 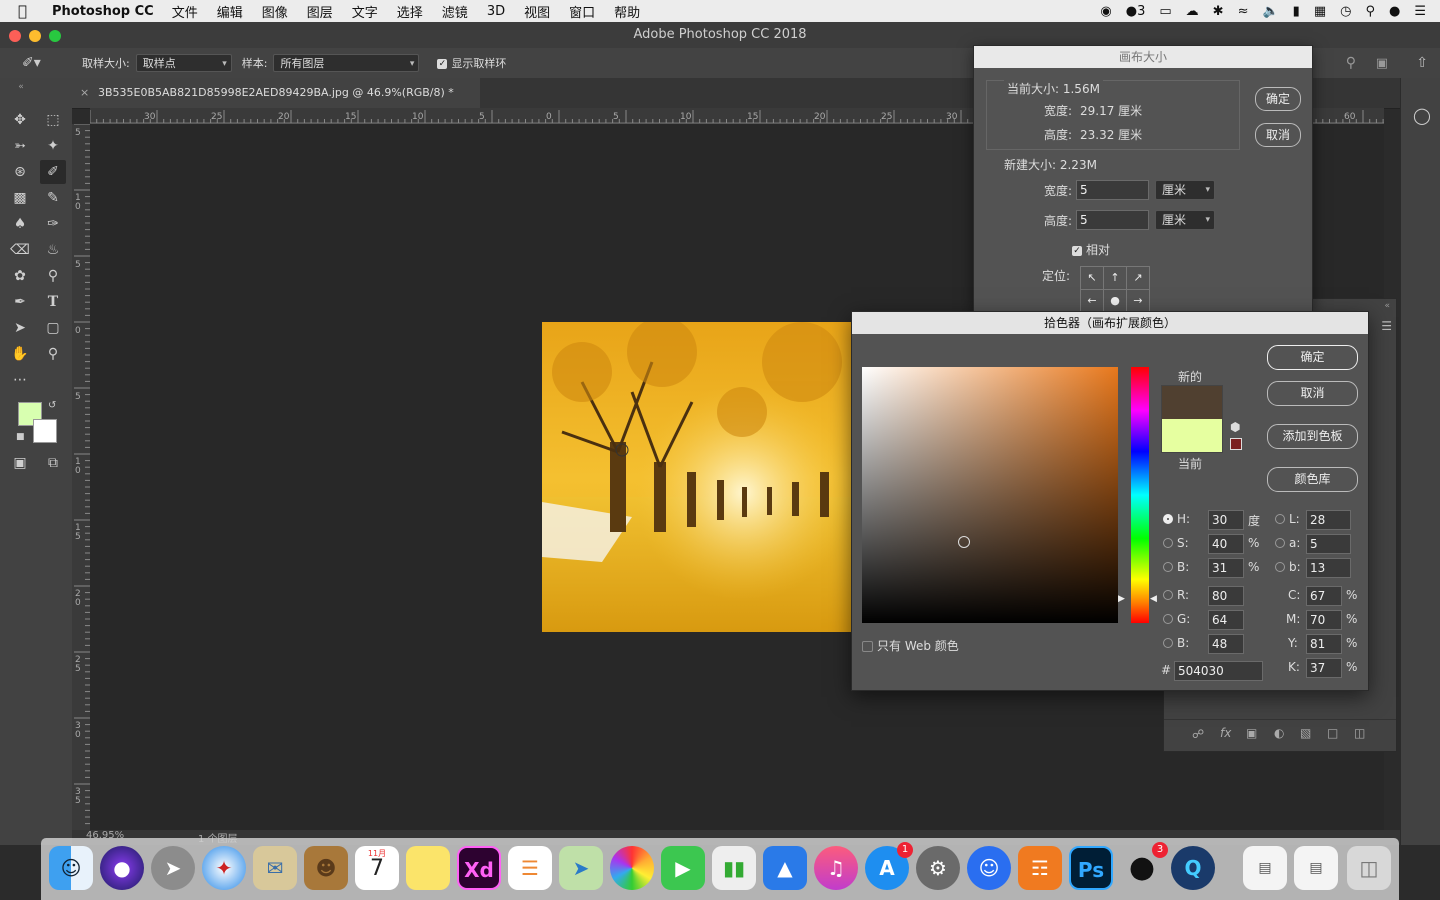 I want to click on itunes-music-icon: ♫, so click(x=836, y=868).